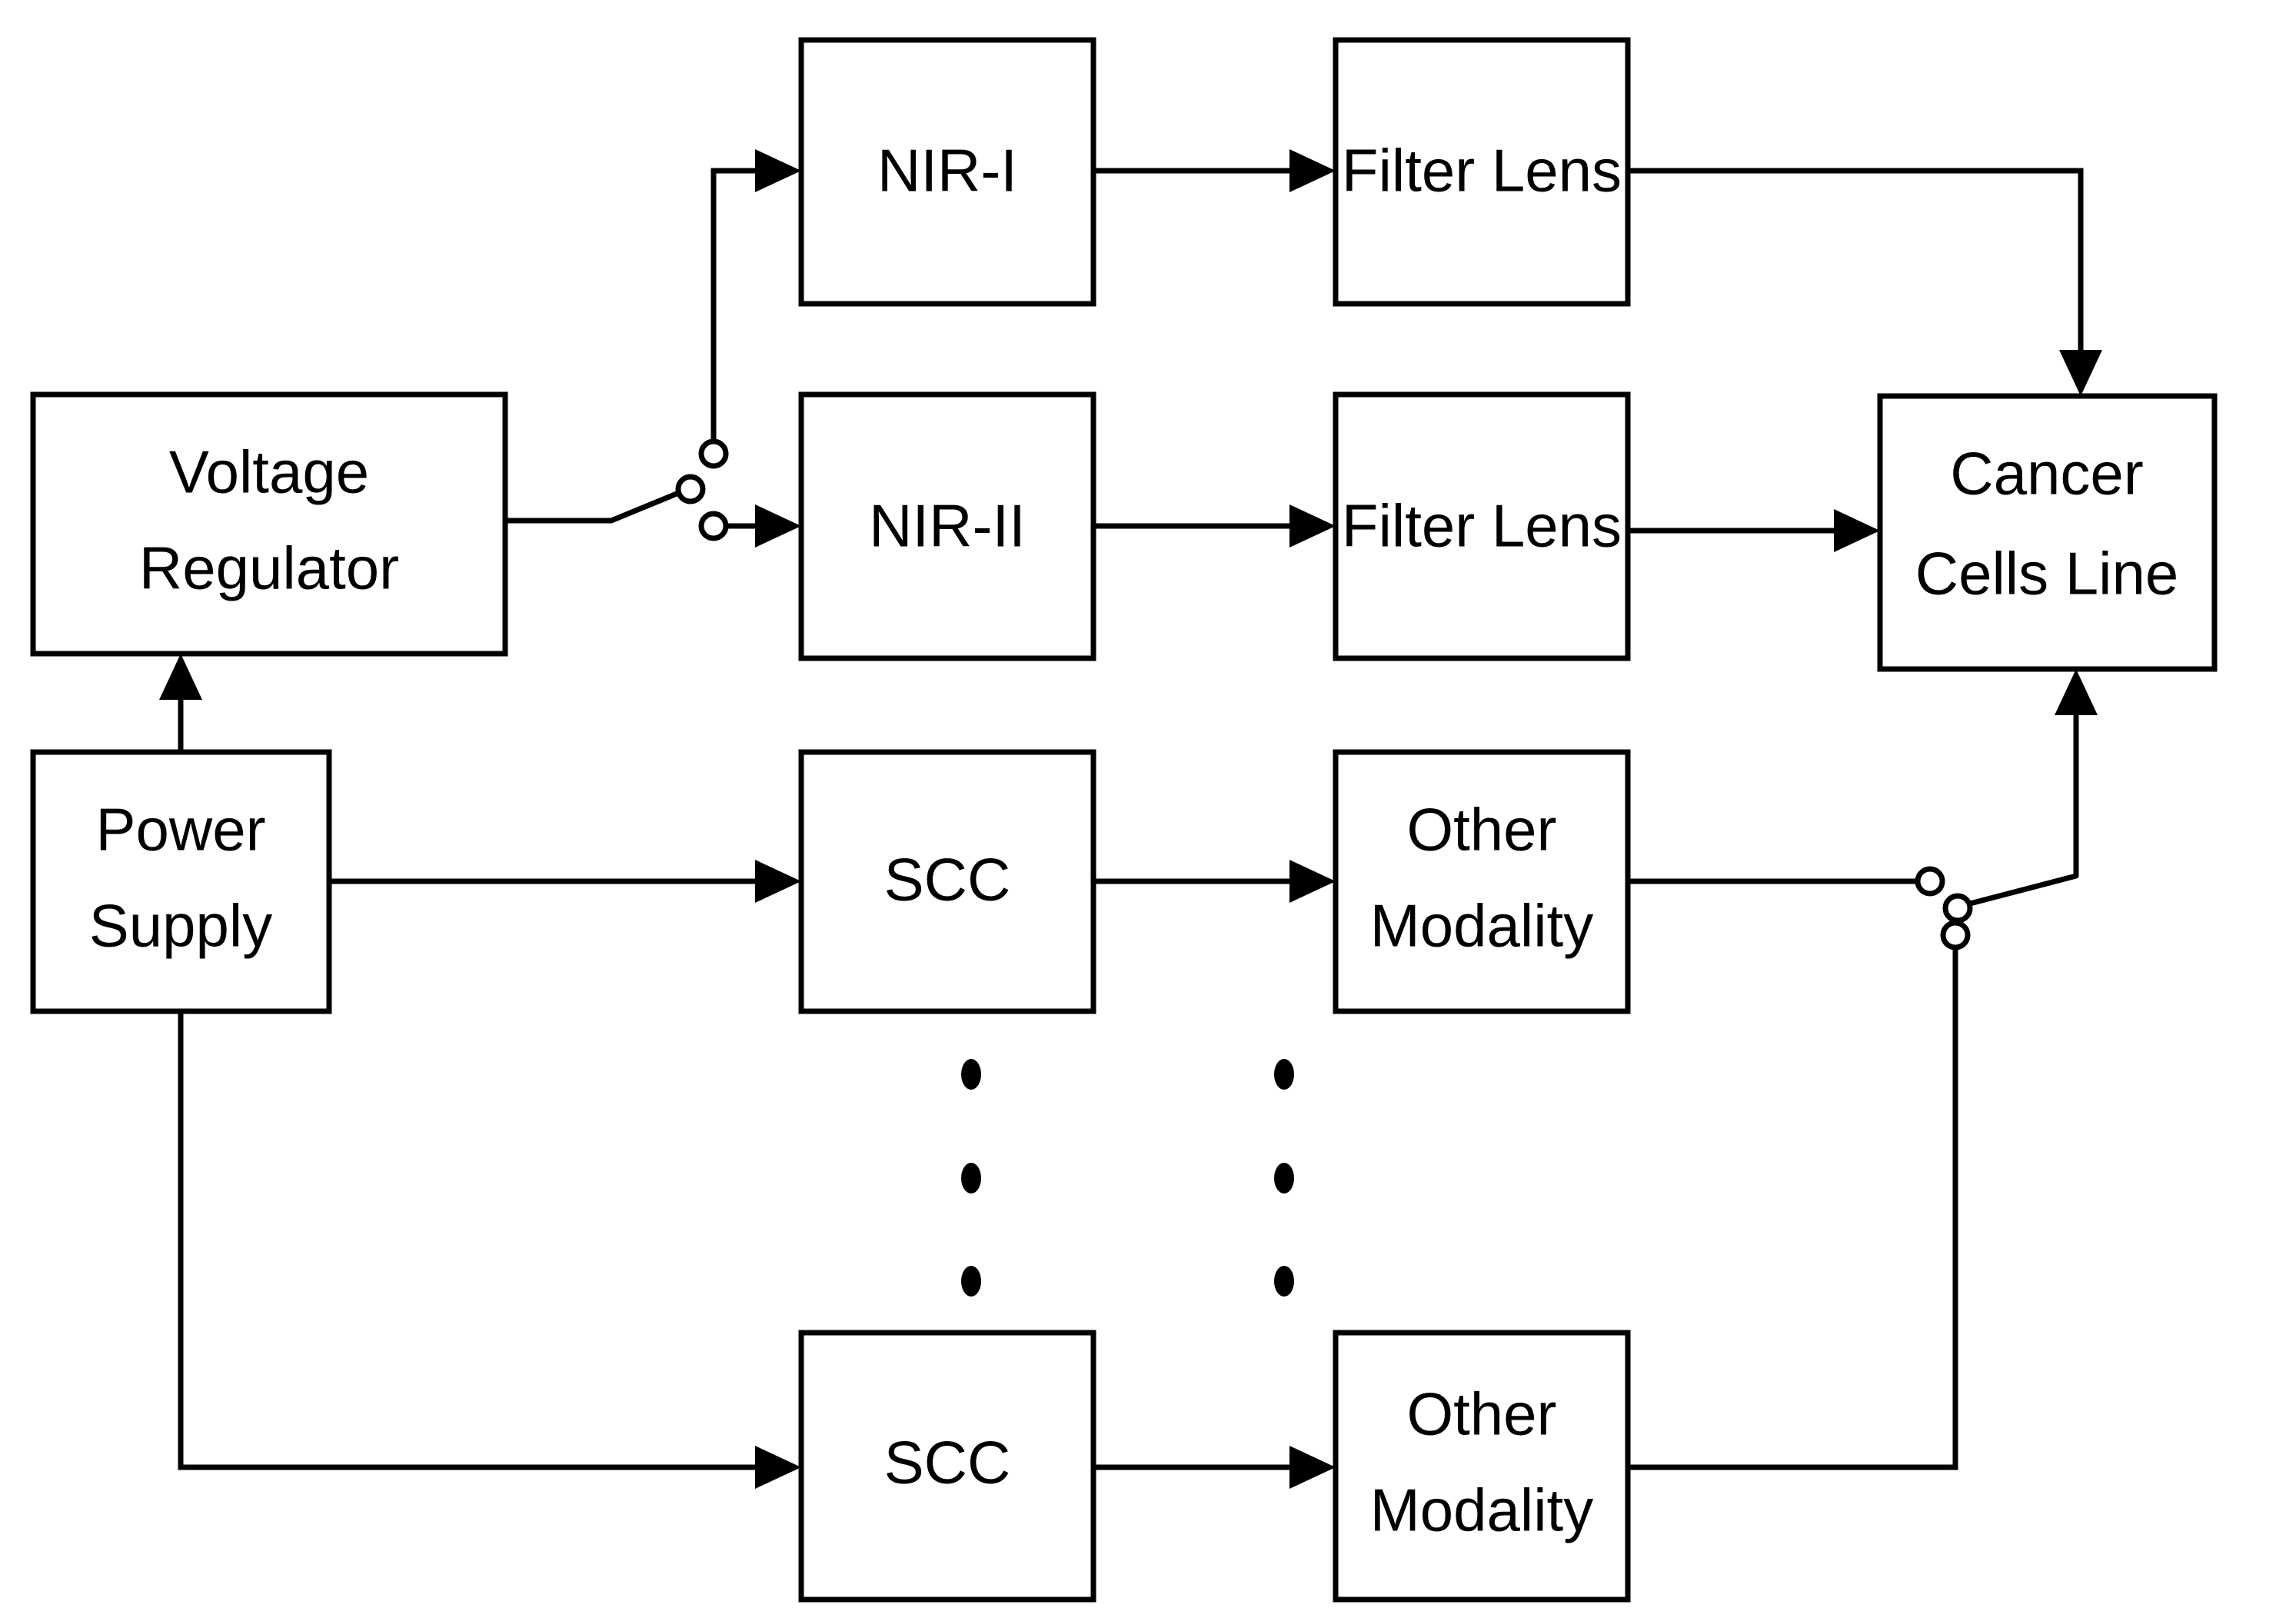 The image size is (2296, 1618). What do you see at coordinates (1481, 1510) in the screenshot?
I see `block-other-modality-bottom-label-line2: Modality` at bounding box center [1481, 1510].